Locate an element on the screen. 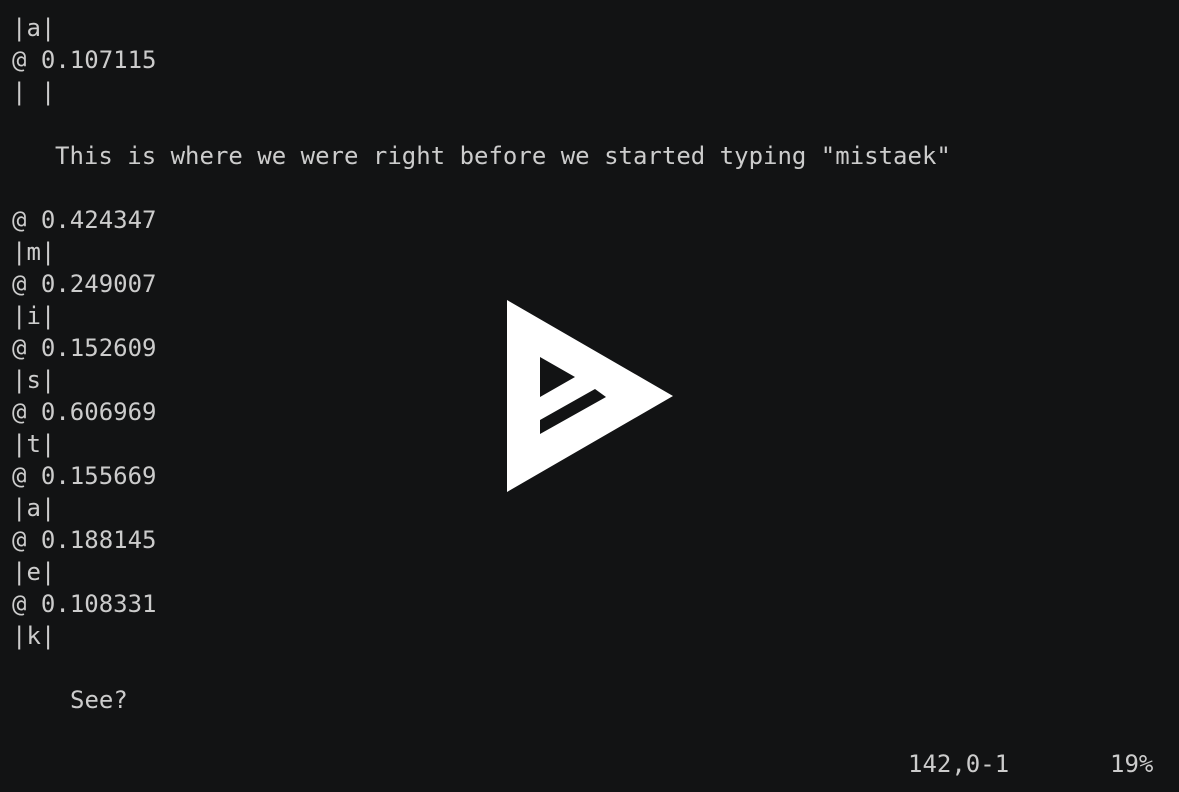 The width and height of the screenshot is (1179, 792). terminal-line: |m| is located at coordinates (34, 252).